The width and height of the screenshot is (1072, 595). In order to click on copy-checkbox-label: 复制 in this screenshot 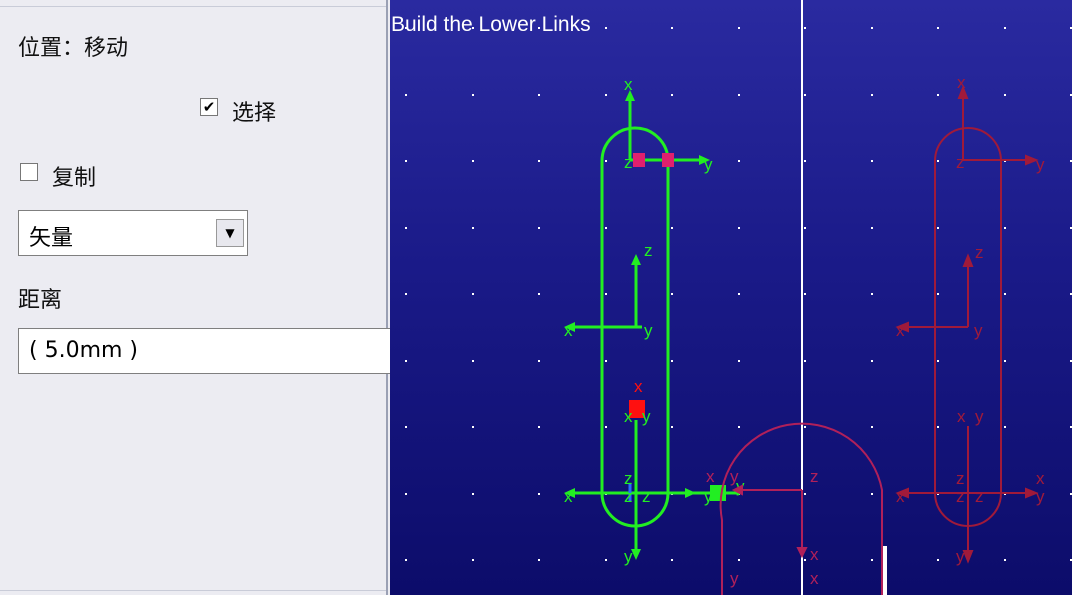, I will do `click(74, 176)`.